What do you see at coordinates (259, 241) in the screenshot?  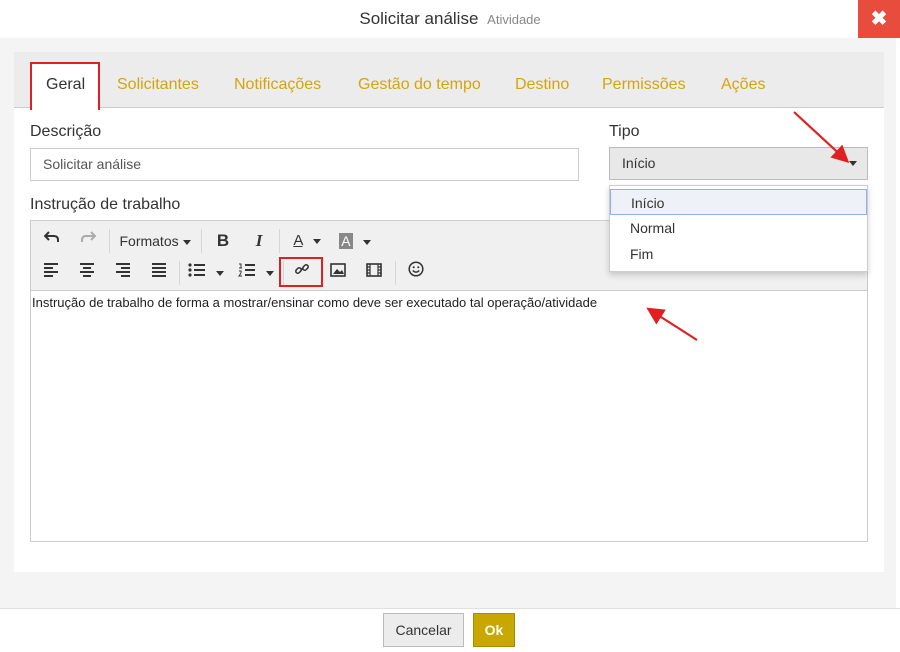 I see `italic-button: I` at bounding box center [259, 241].